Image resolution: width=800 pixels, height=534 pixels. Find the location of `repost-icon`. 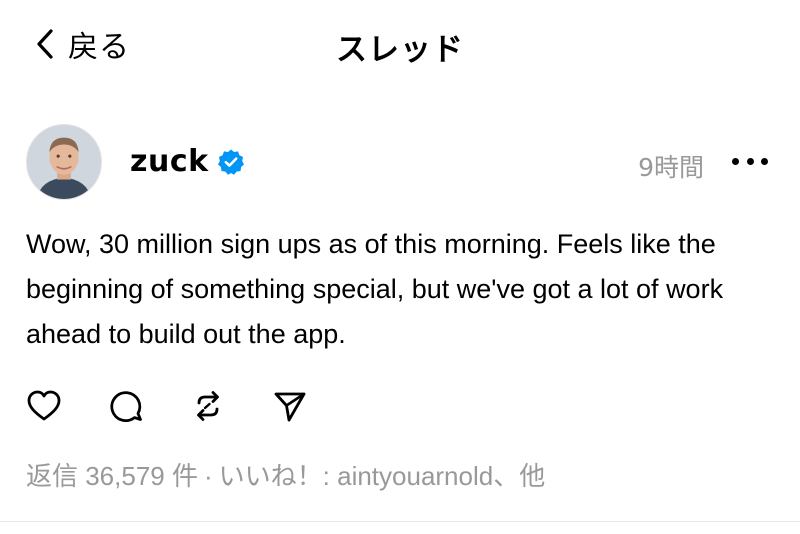

repost-icon is located at coordinates (208, 406).